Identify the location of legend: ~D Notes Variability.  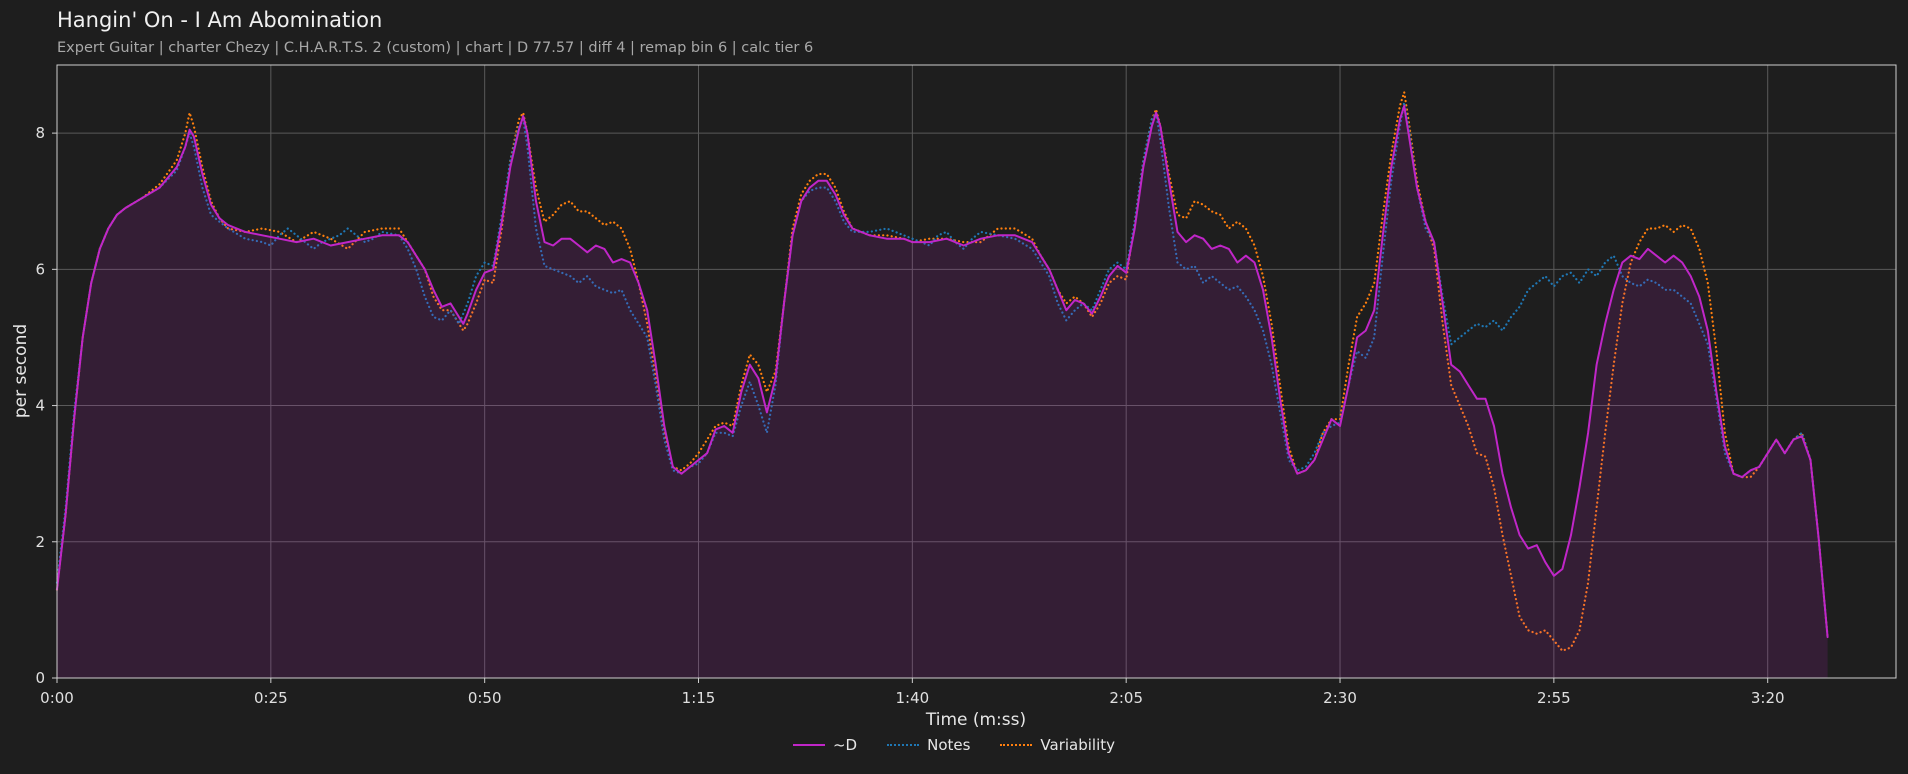
(954, 745).